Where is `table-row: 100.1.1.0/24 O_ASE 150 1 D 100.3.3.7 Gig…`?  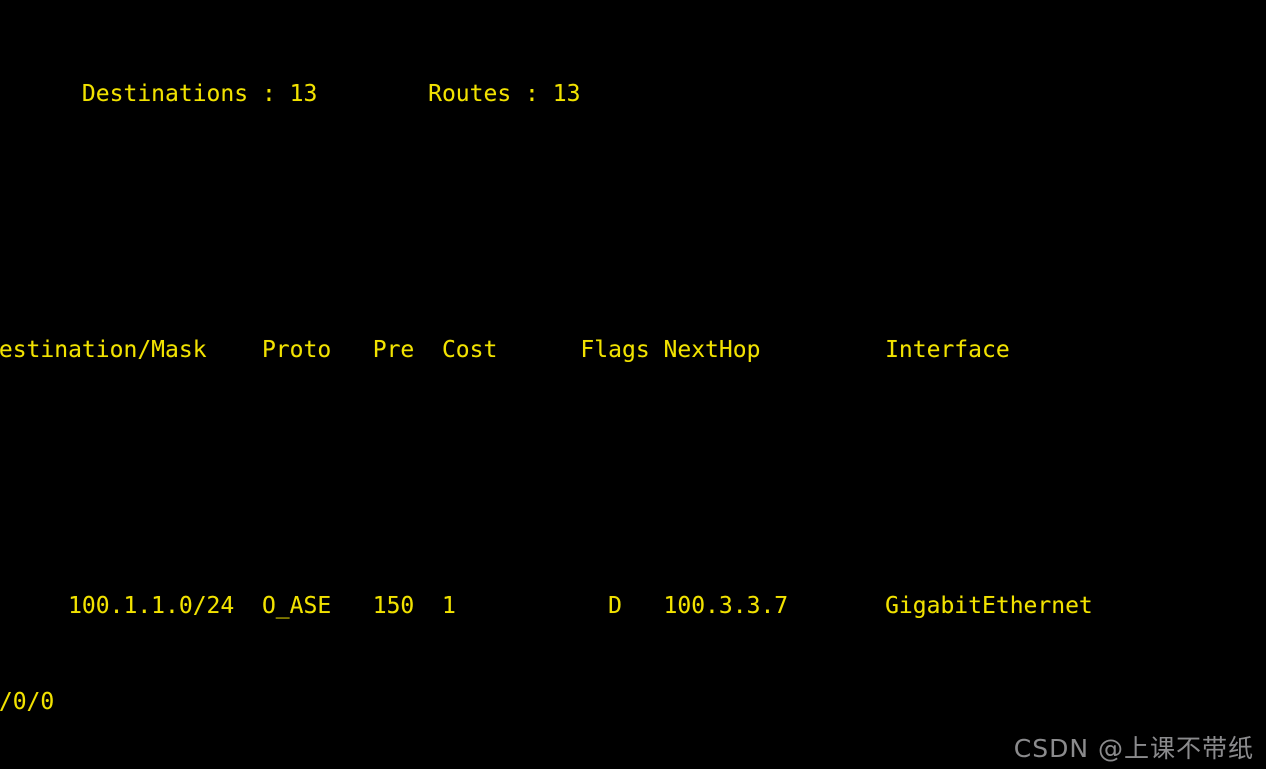
table-row: 100.1.1.0/24 O_ASE 150 1 D 100.3.3.7 Gig… is located at coordinates (546, 606).